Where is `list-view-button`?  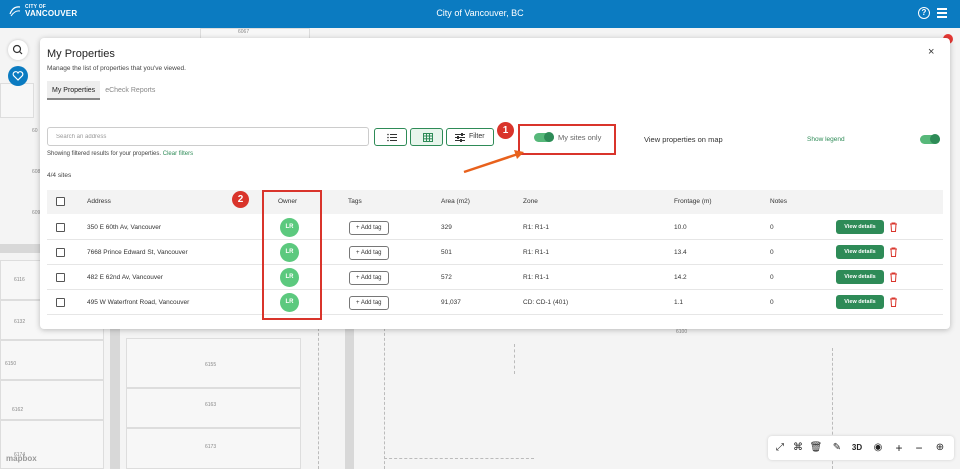 list-view-button is located at coordinates (390, 137).